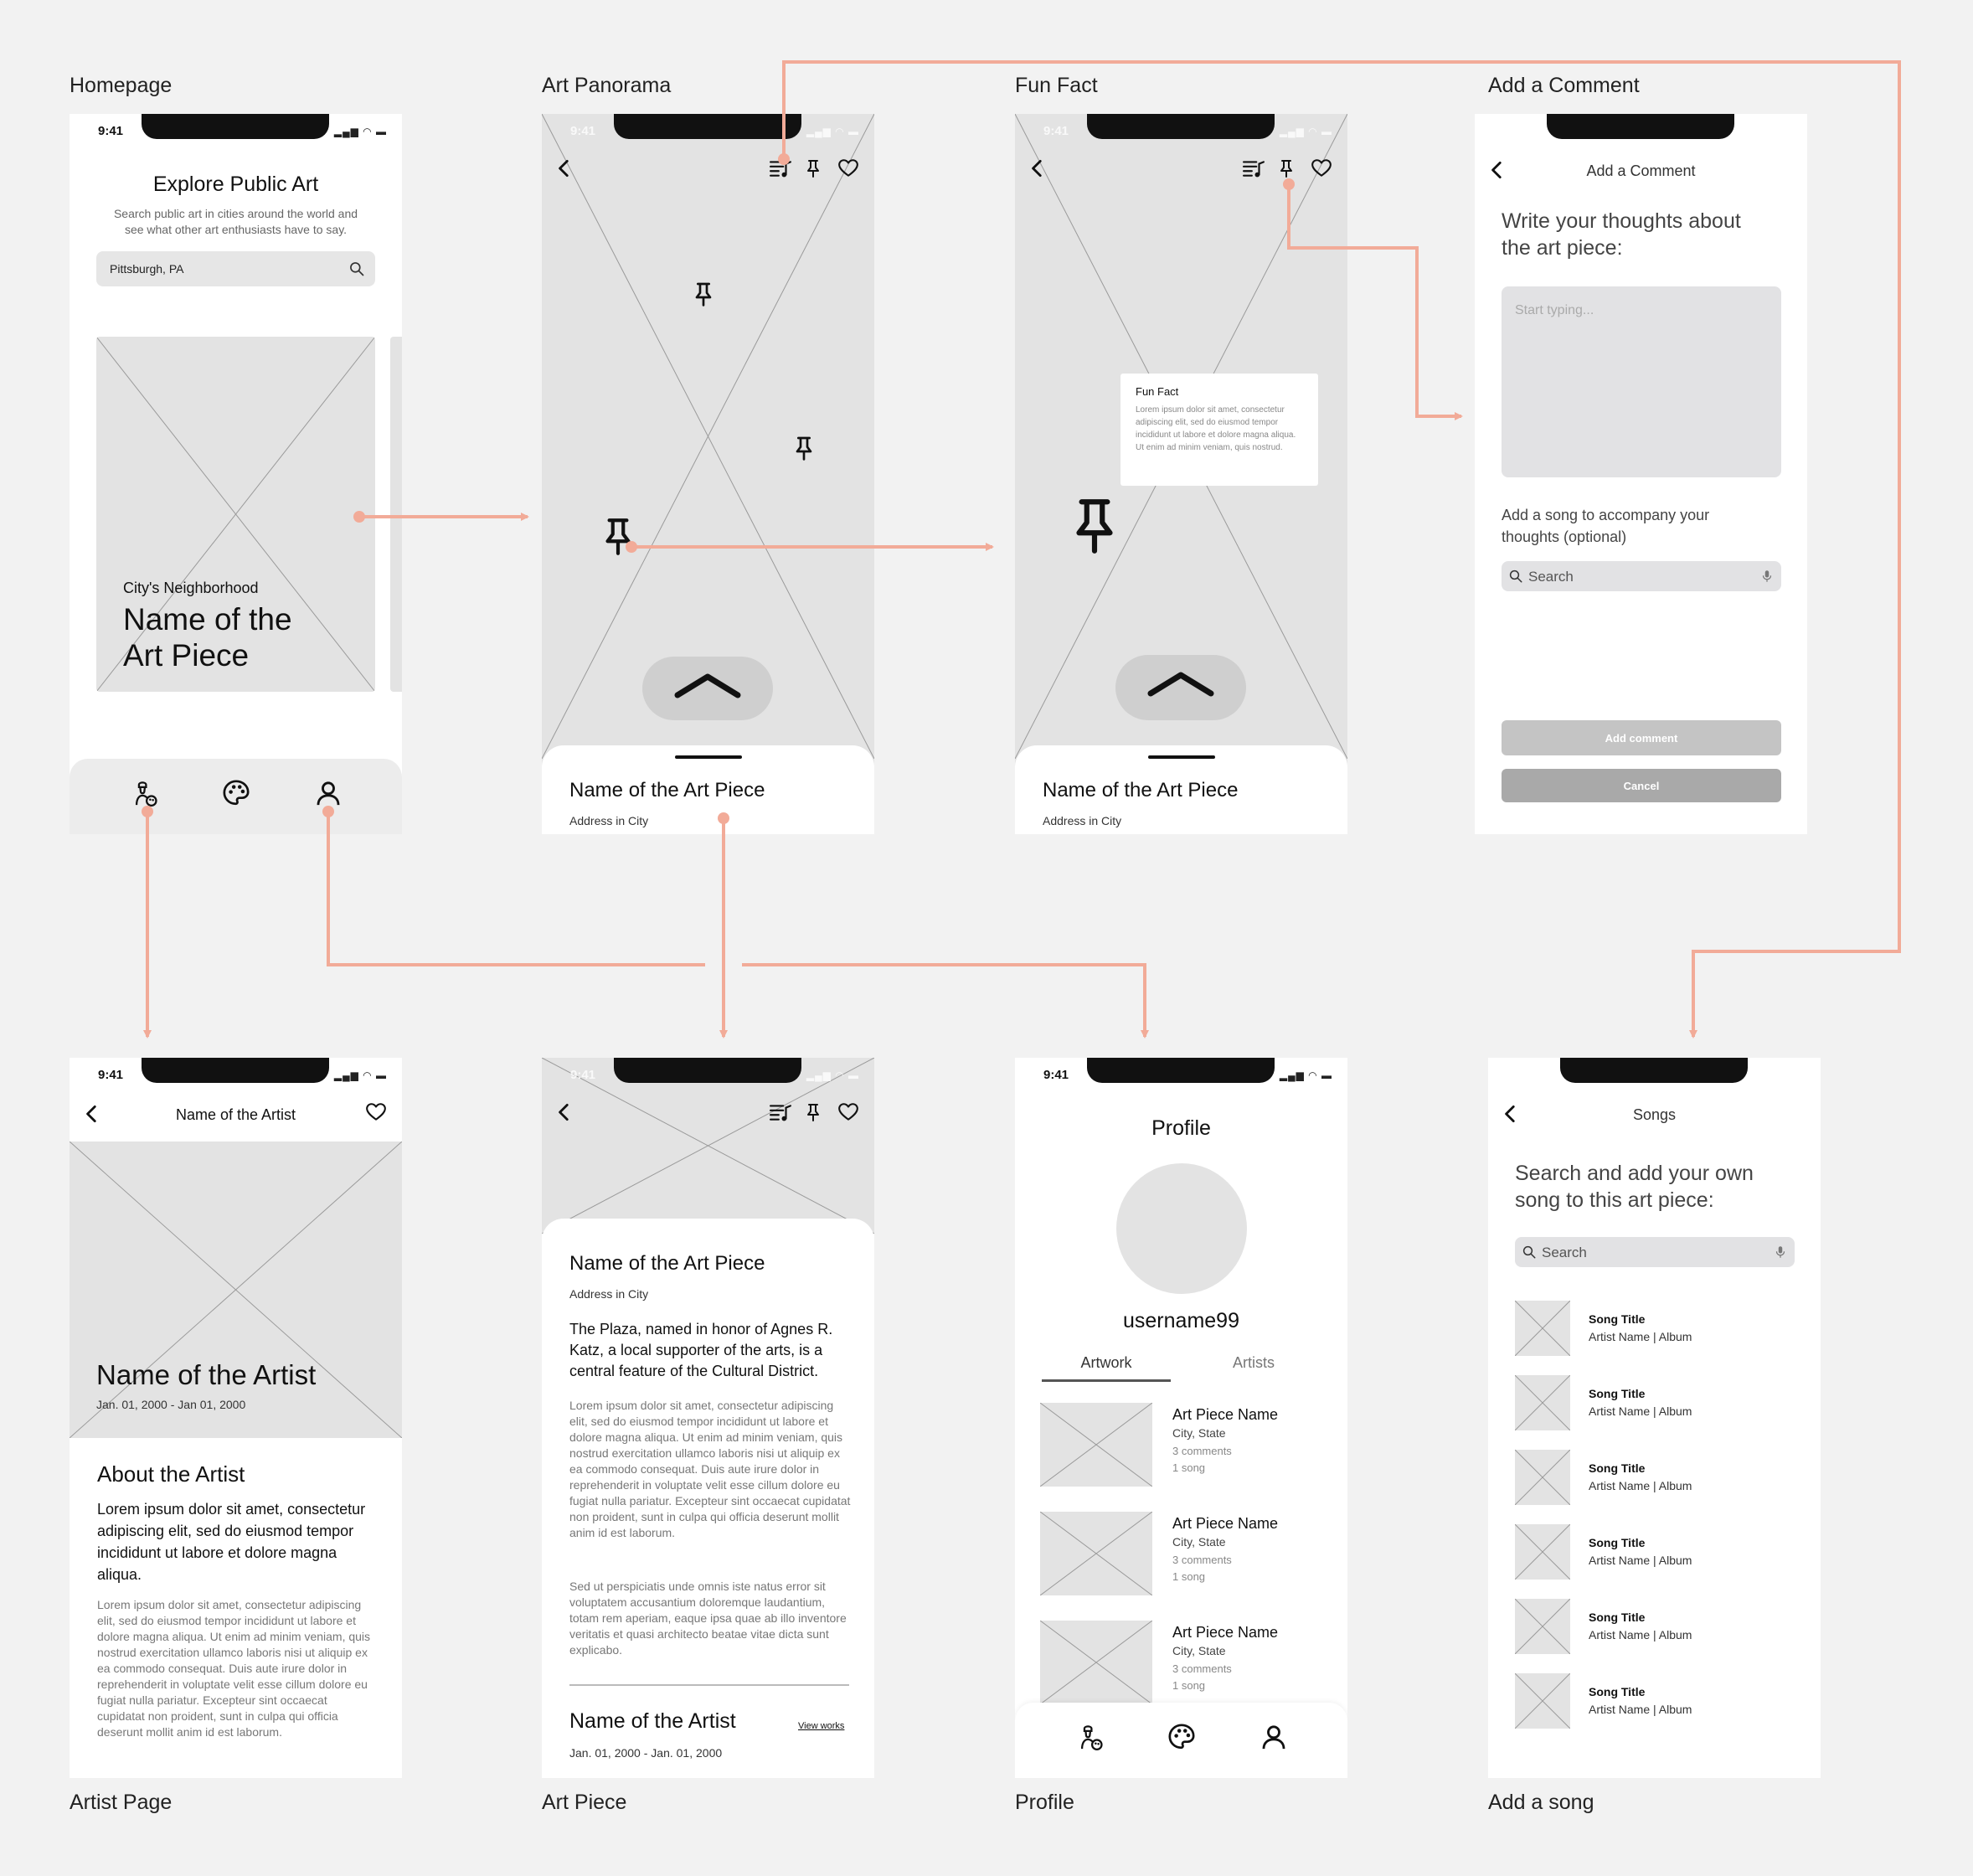 This screenshot has width=1973, height=1876. What do you see at coordinates (516, 889) in the screenshot?
I see `flow-arrow` at bounding box center [516, 889].